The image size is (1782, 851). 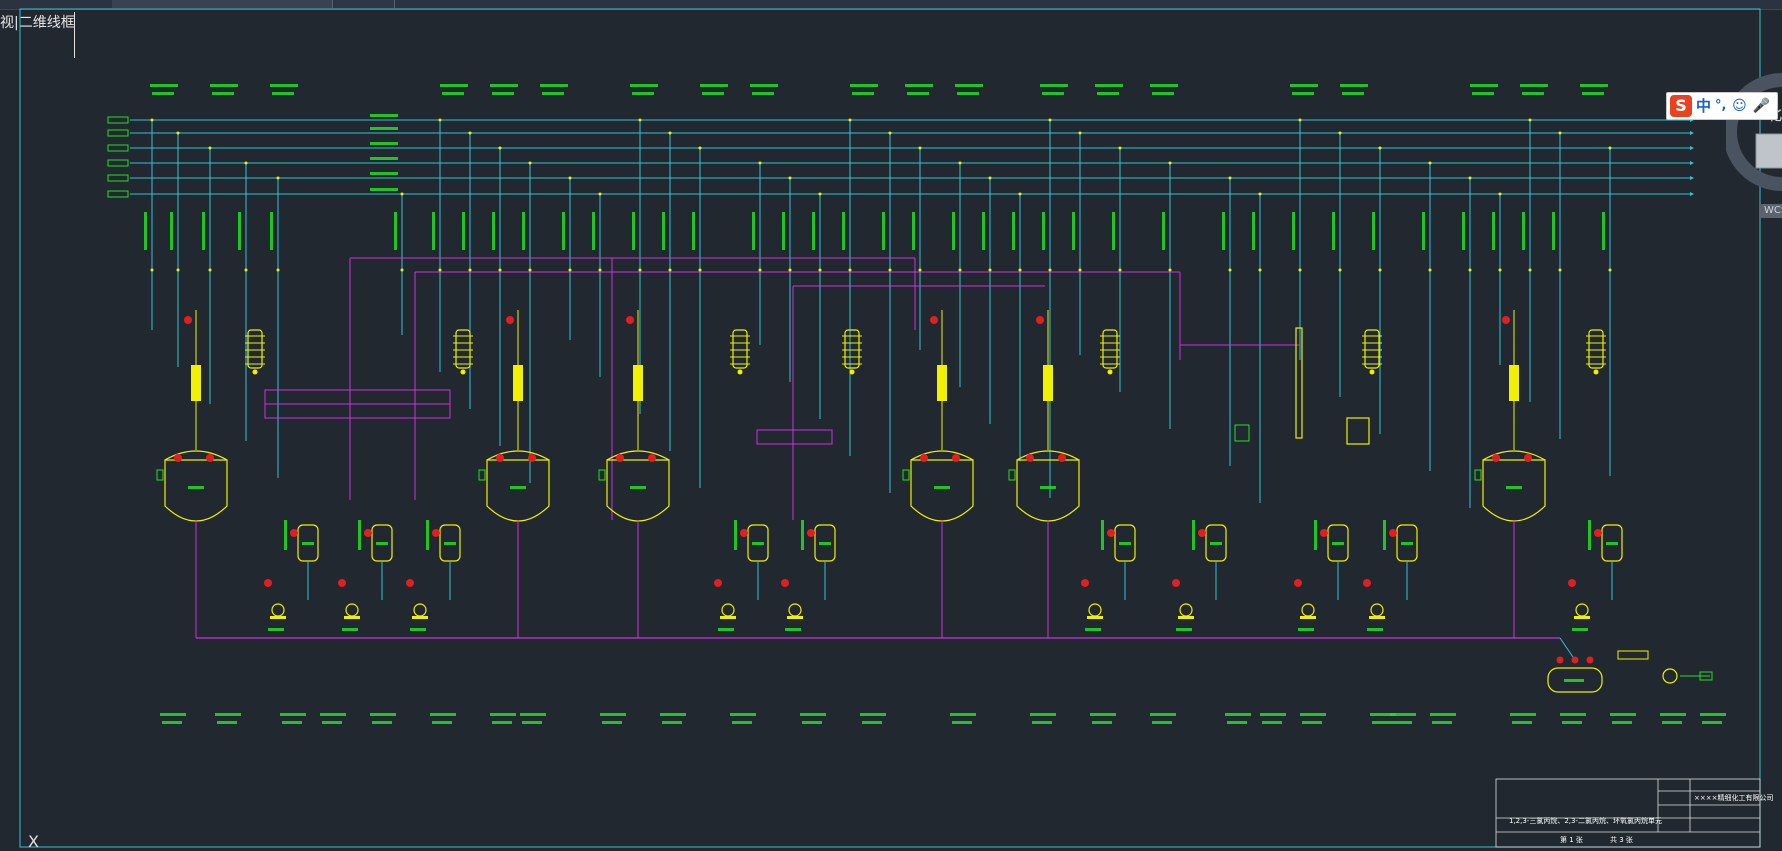 I want to click on storage-tank-tag, so click(x=1574, y=680).